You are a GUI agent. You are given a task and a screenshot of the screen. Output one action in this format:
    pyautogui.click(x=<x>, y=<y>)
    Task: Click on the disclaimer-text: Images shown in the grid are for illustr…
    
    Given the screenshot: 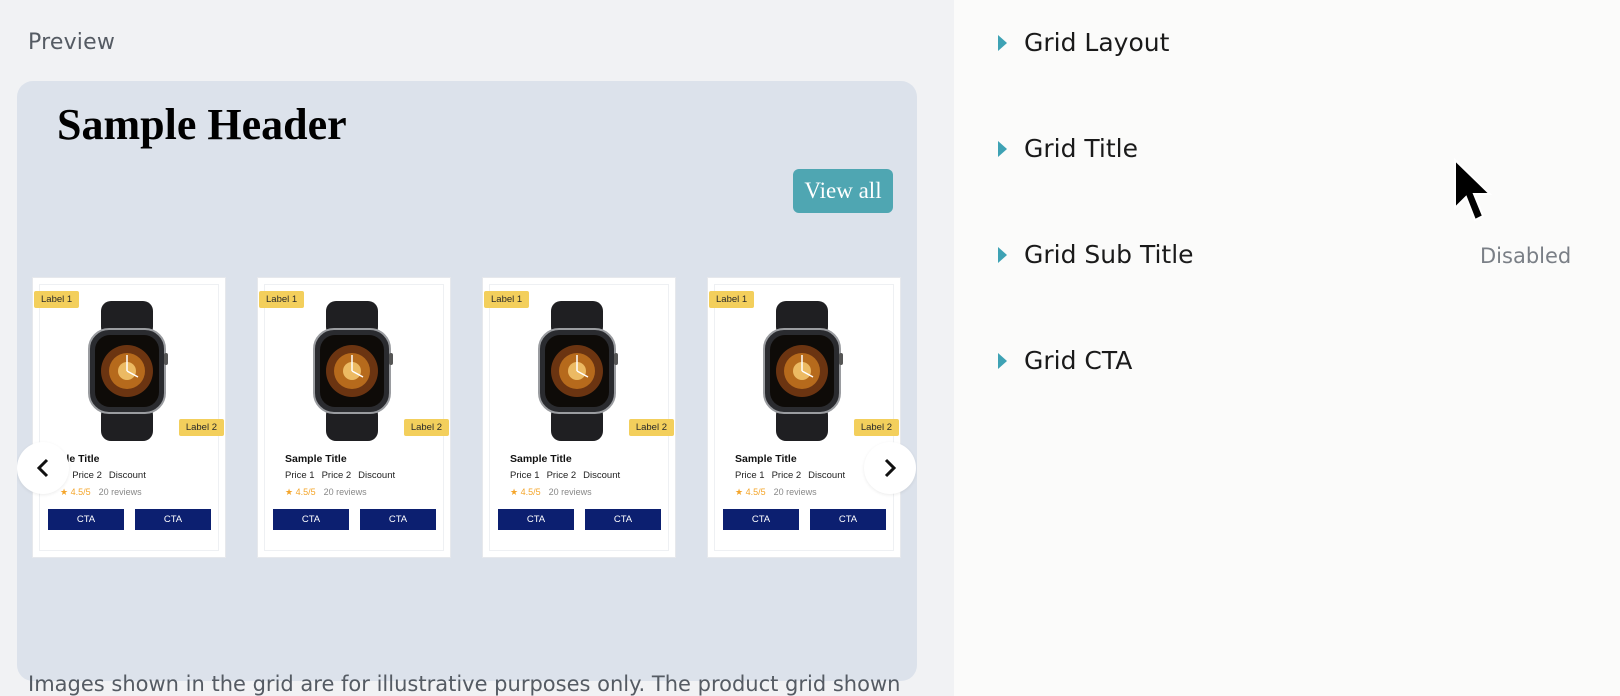 What is the action you would take?
    pyautogui.click(x=464, y=684)
    